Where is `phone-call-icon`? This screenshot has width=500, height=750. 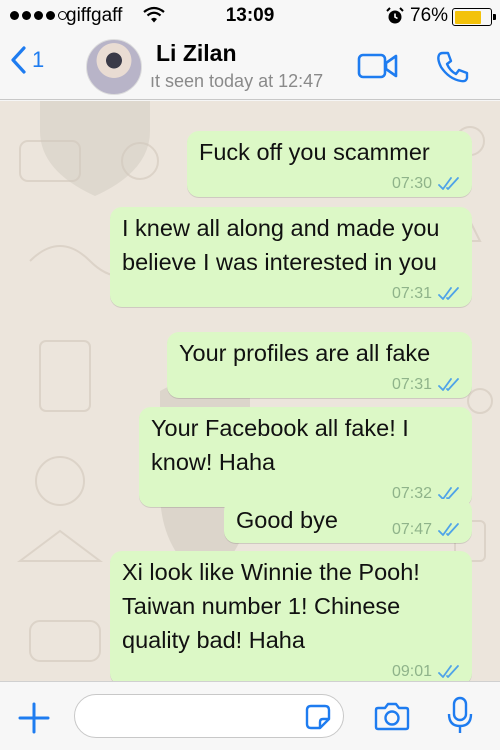
phone-call-icon is located at coordinates (453, 67).